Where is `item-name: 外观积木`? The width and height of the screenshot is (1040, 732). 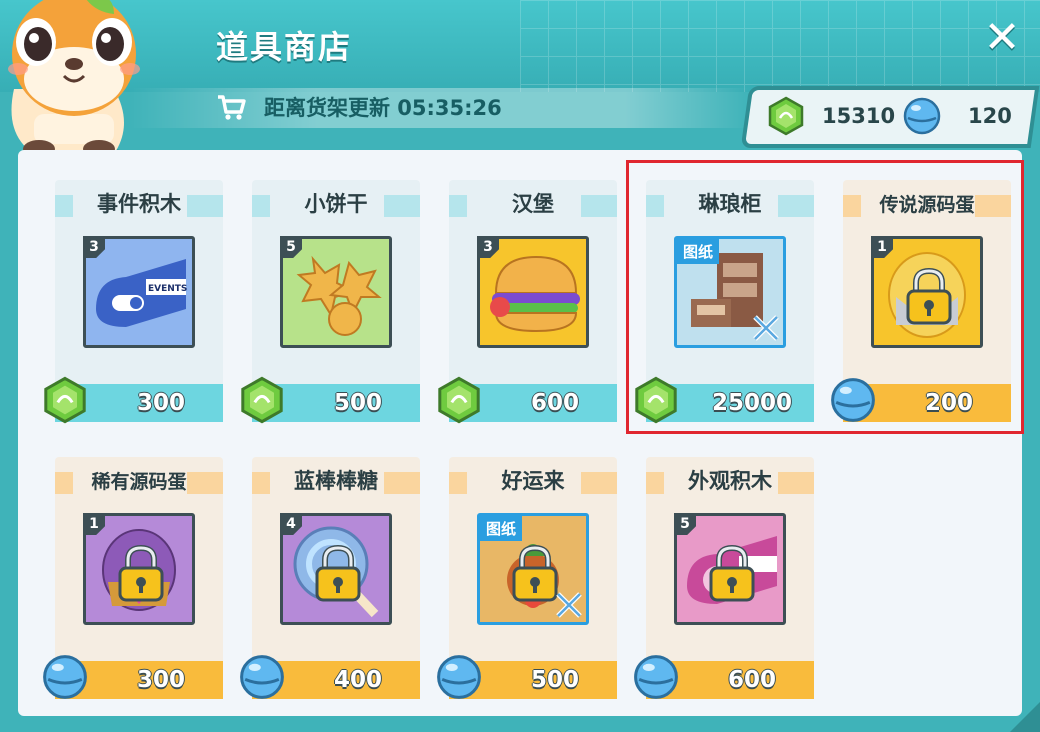 item-name: 外观积木 is located at coordinates (730, 481).